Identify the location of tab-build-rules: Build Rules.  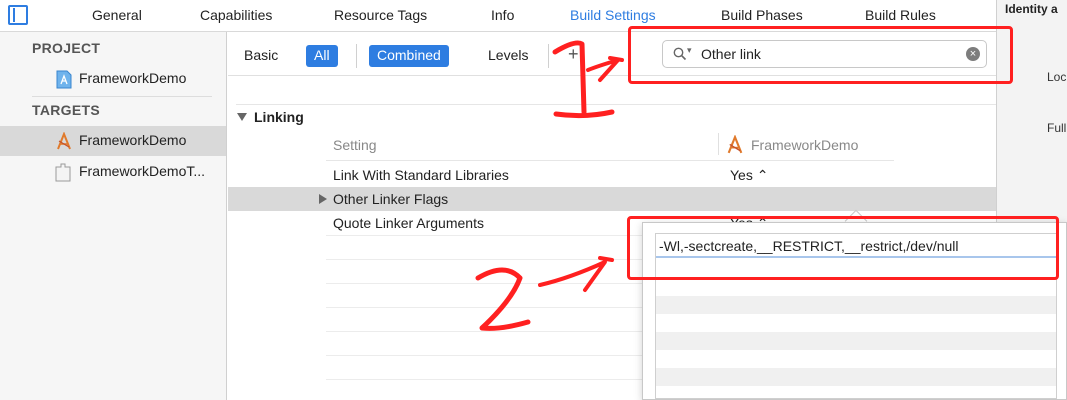
(900, 15).